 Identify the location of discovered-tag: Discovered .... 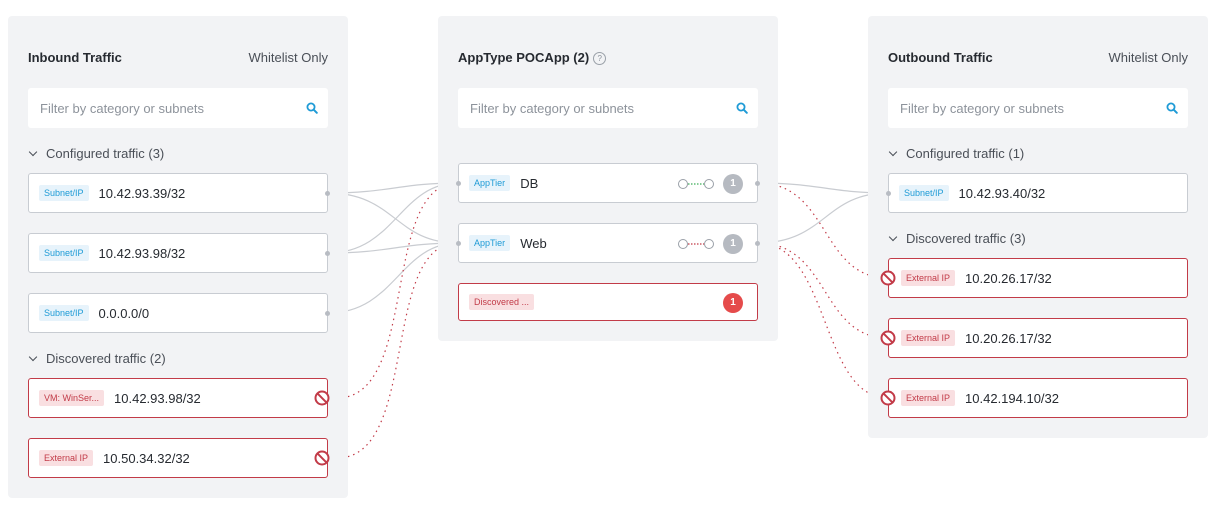
(502, 302).